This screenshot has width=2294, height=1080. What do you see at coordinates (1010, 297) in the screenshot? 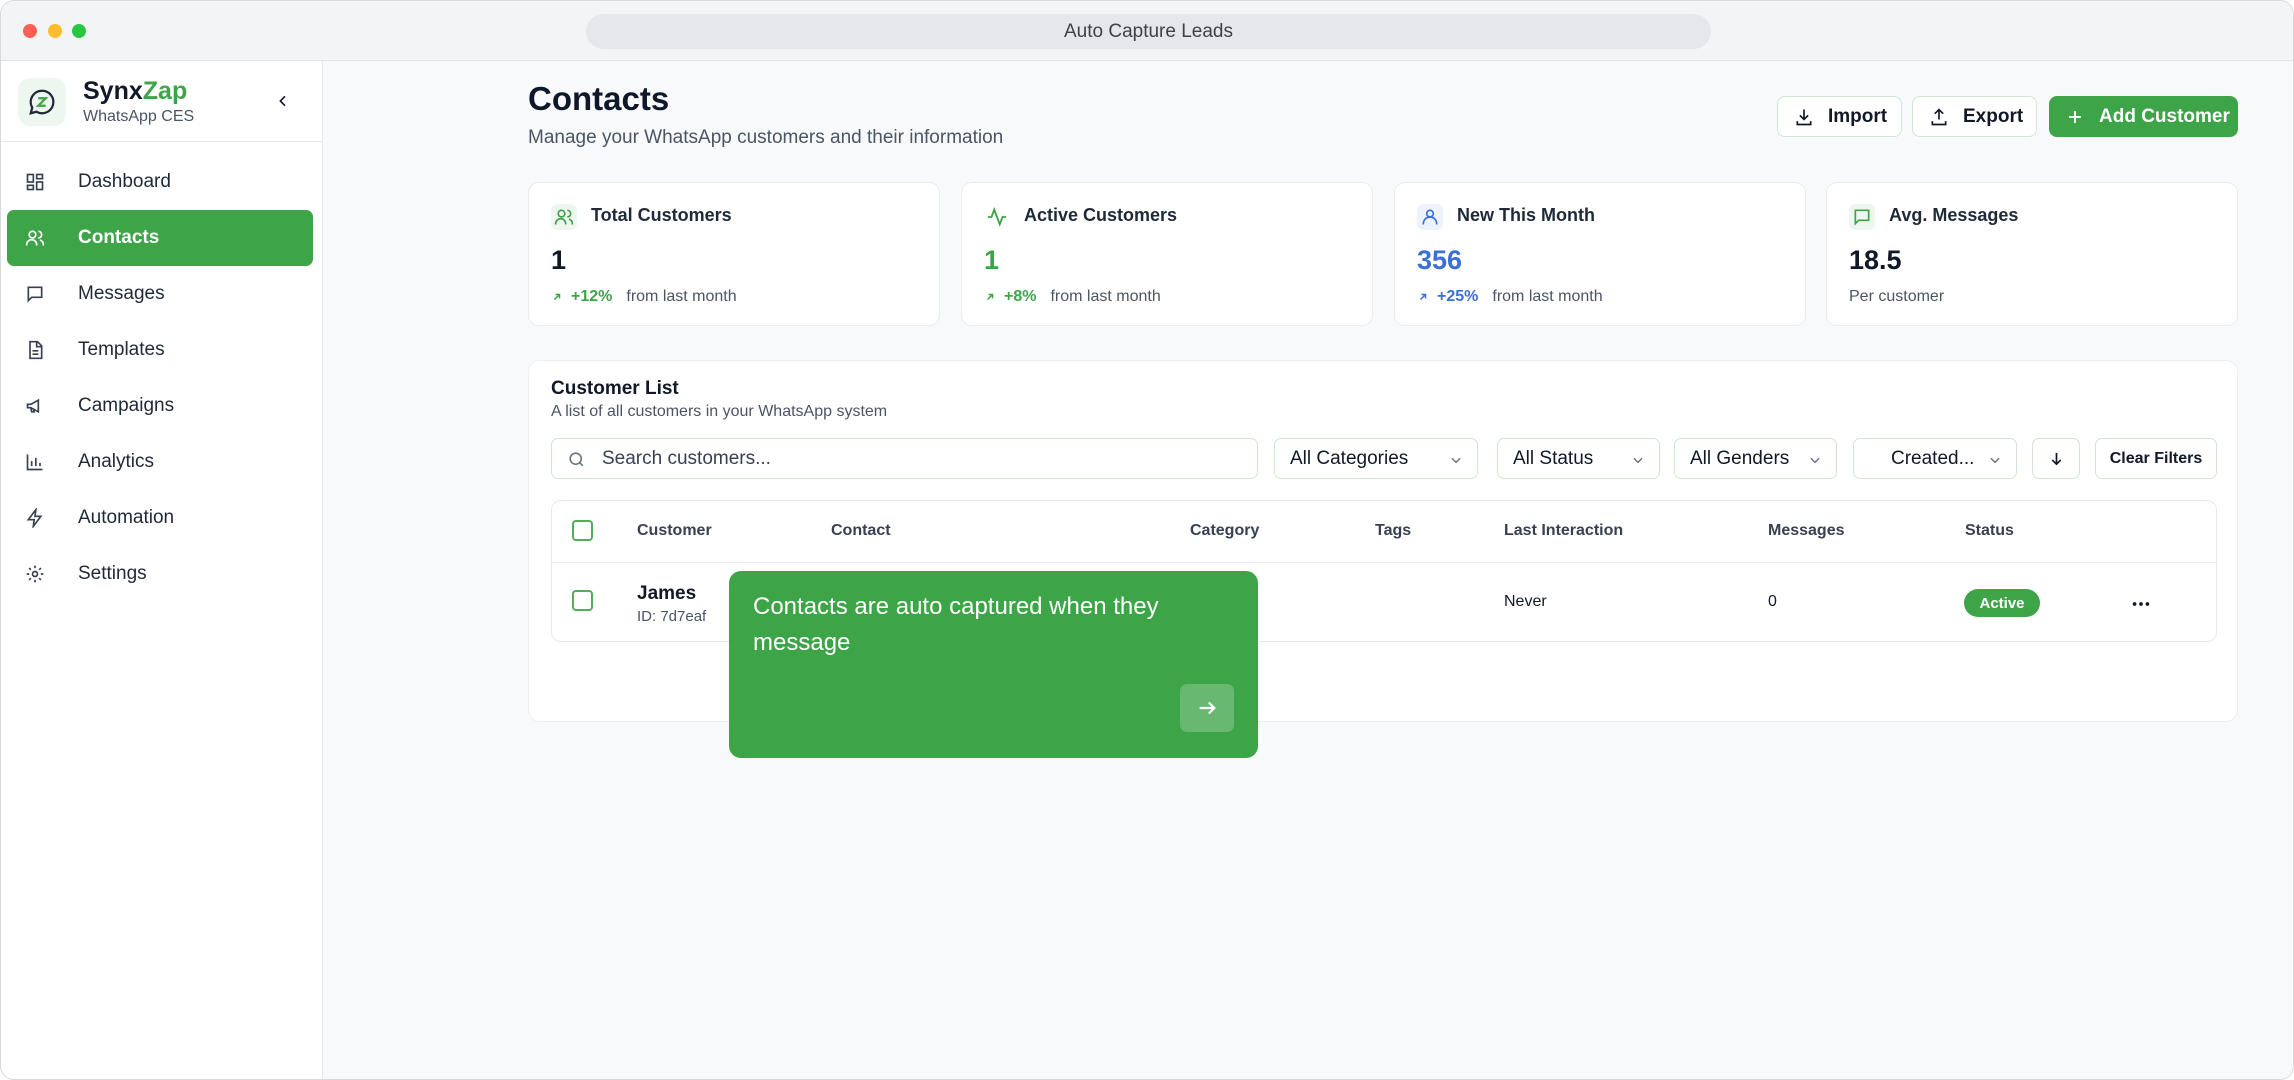
I see `trend-up: +8%` at bounding box center [1010, 297].